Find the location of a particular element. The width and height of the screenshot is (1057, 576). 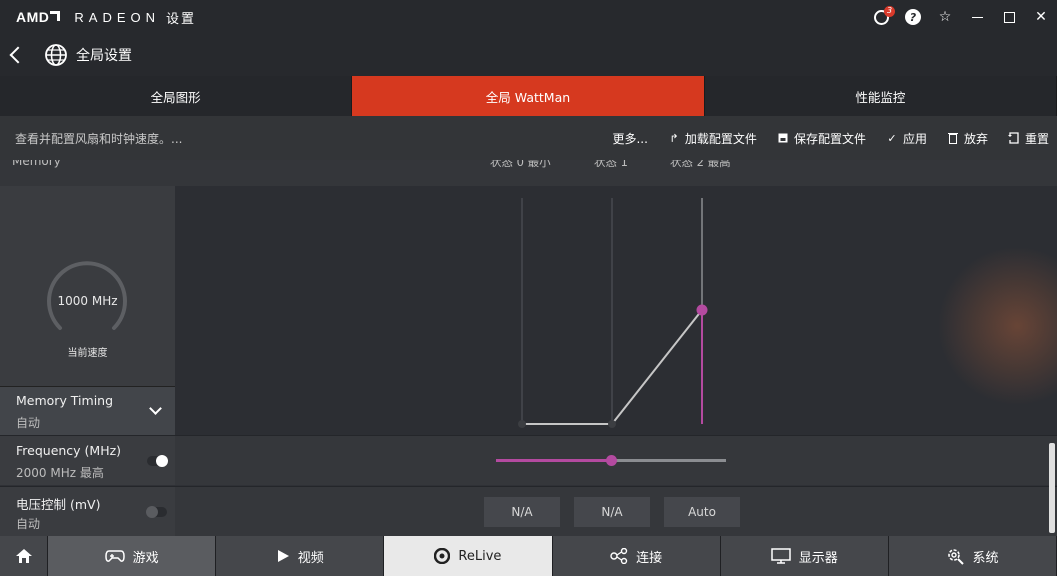

content-scrollbar is located at coordinates (1052, 488).